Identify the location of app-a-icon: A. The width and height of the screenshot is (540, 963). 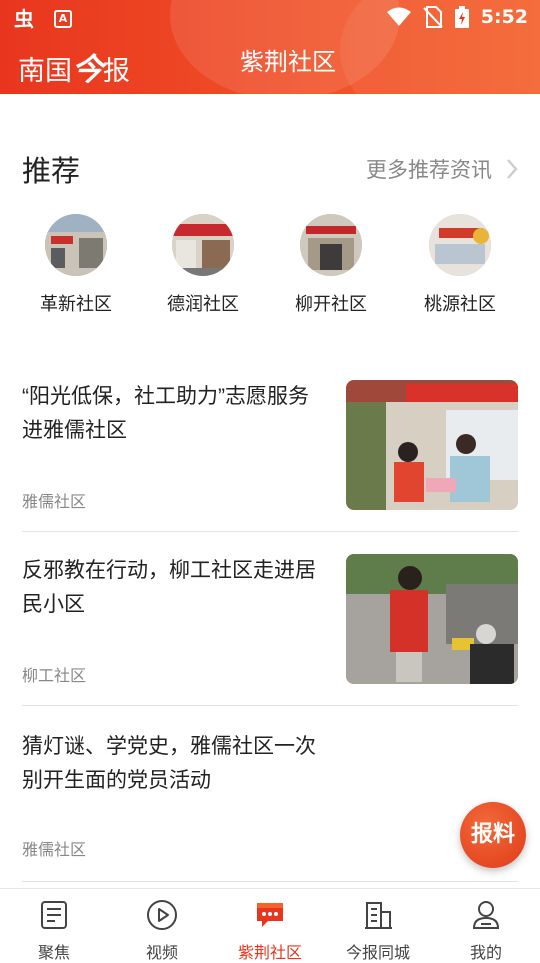
(63, 19).